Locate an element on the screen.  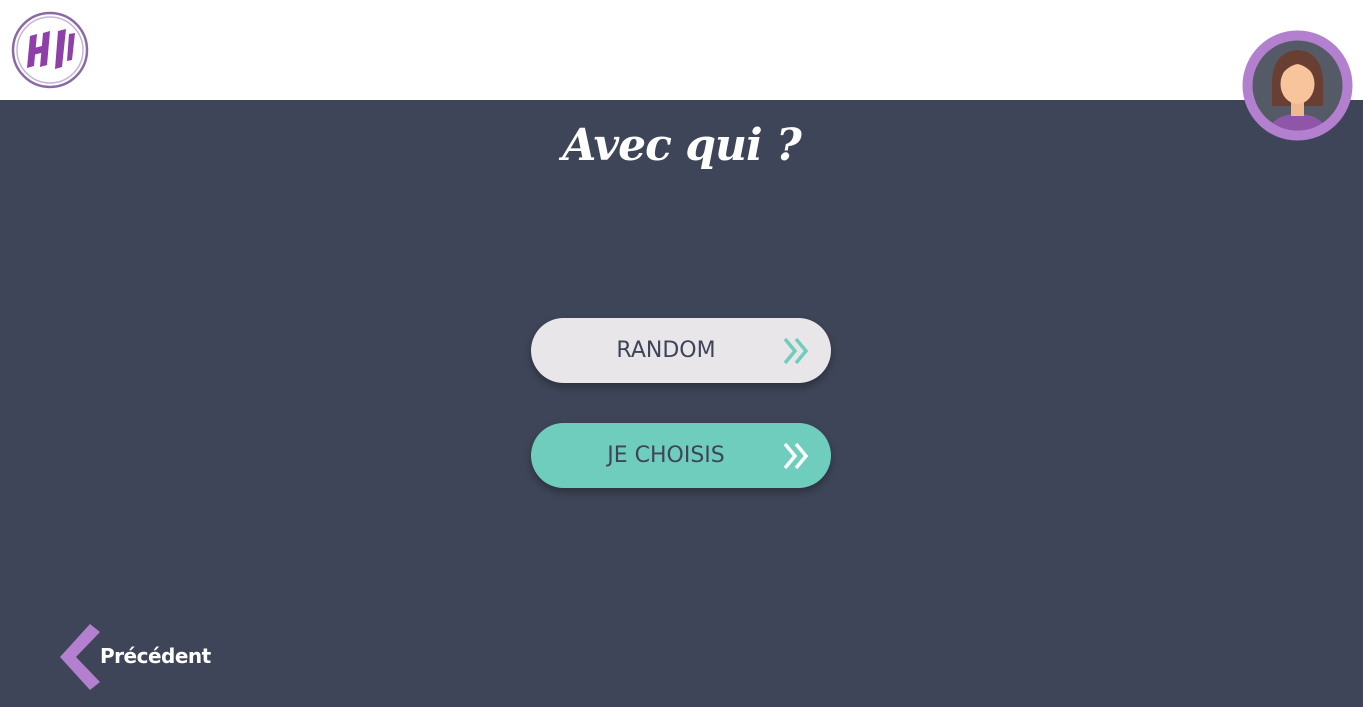
random-button-label: RANDOM is located at coordinates (666, 350).